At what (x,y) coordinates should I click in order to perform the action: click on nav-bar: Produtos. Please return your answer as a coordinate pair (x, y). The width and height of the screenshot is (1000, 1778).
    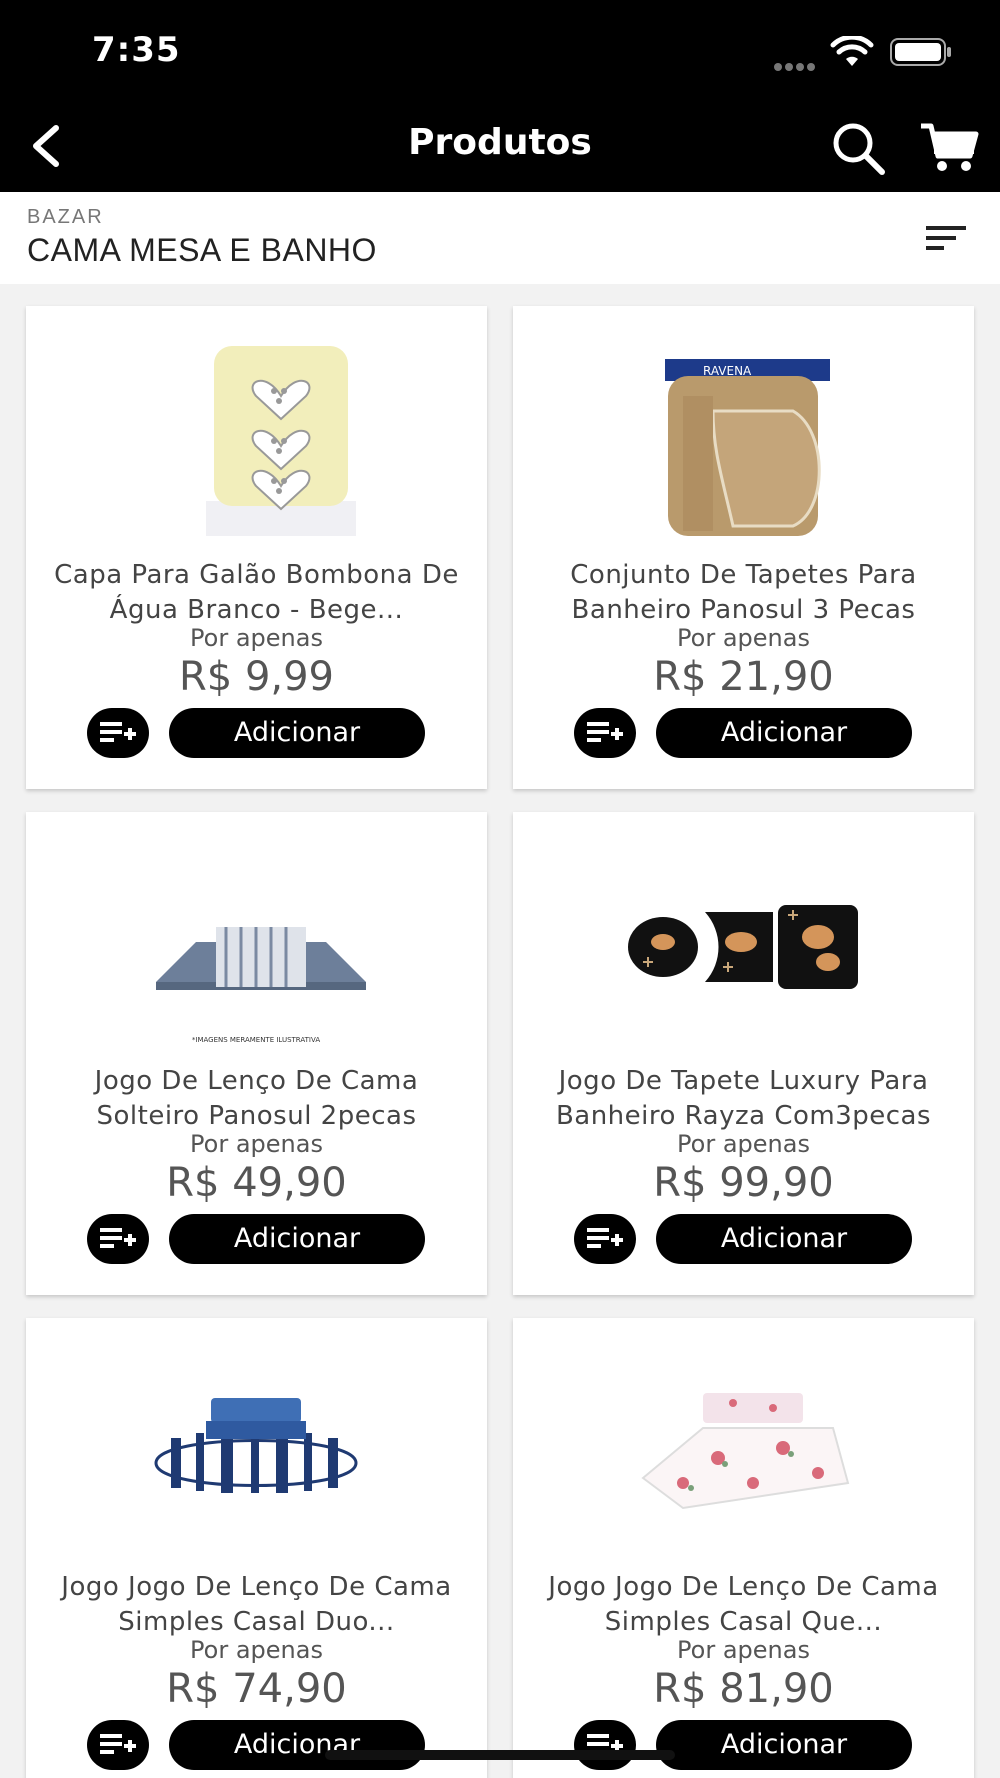
    Looking at the image, I should click on (500, 146).